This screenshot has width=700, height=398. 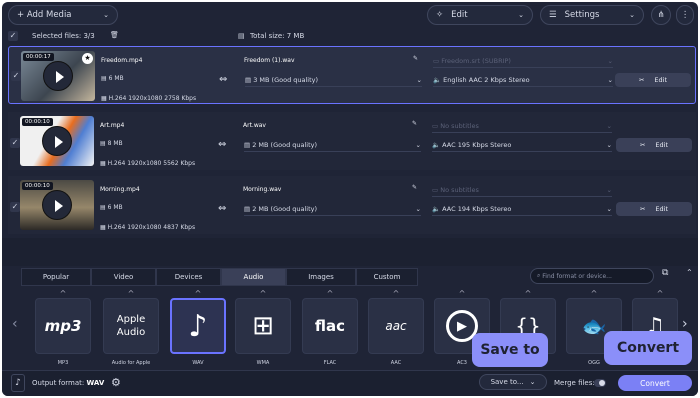 I want to click on more-button: ⋮, so click(x=685, y=15).